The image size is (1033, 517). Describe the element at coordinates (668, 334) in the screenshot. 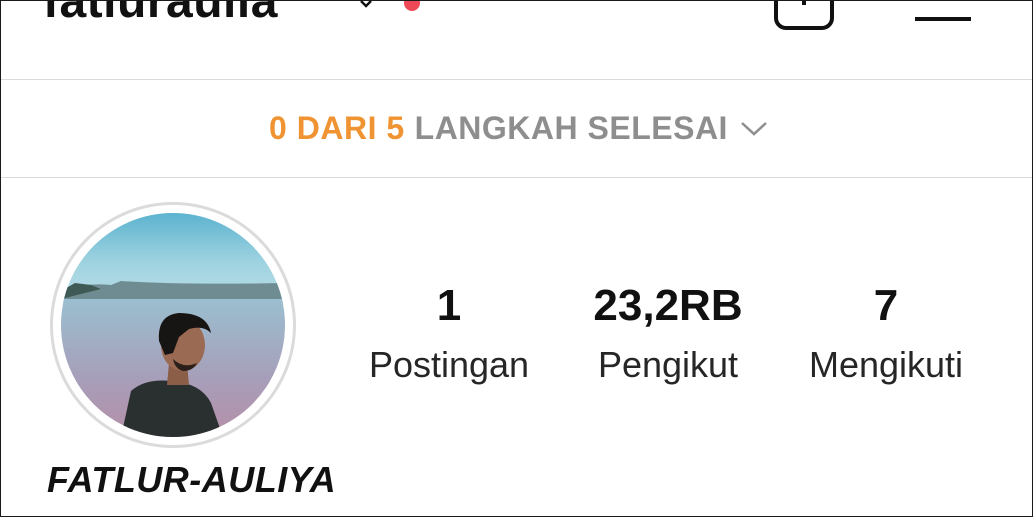

I see `stat-followers: 23,2RB Pengikut` at that location.